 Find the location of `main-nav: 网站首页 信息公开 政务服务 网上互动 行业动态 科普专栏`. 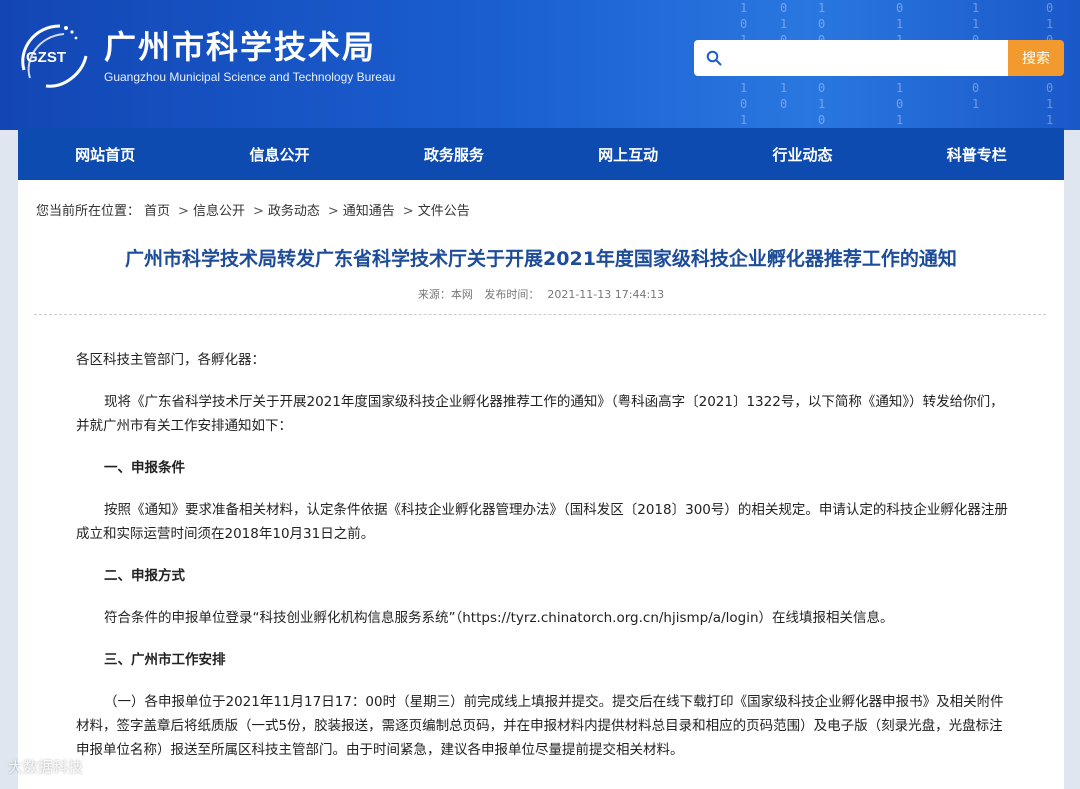

main-nav: 网站首页 信息公开 政务服务 网上互动 行业动态 科普专栏 is located at coordinates (541, 154).